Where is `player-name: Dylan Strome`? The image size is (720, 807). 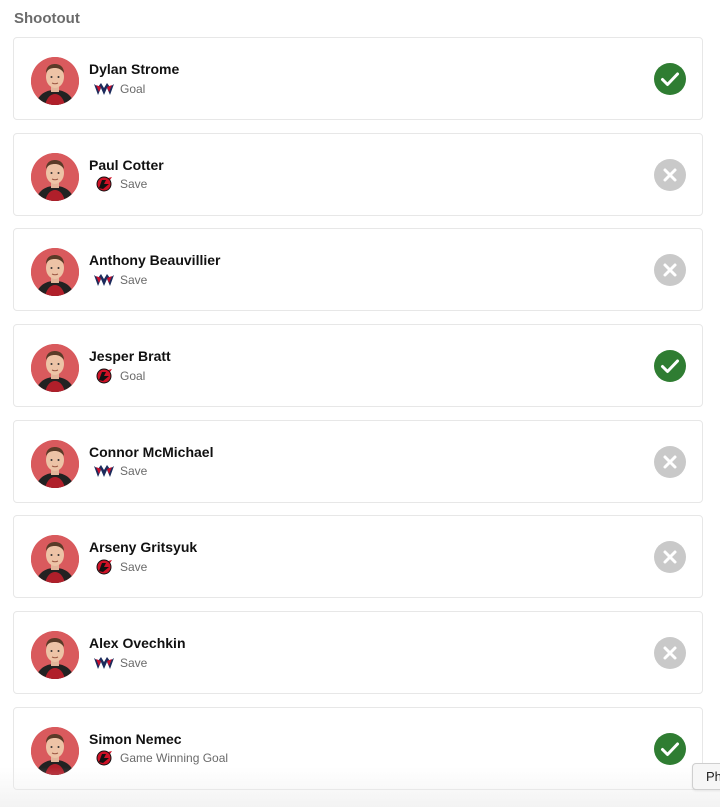 player-name: Dylan Strome is located at coordinates (134, 69).